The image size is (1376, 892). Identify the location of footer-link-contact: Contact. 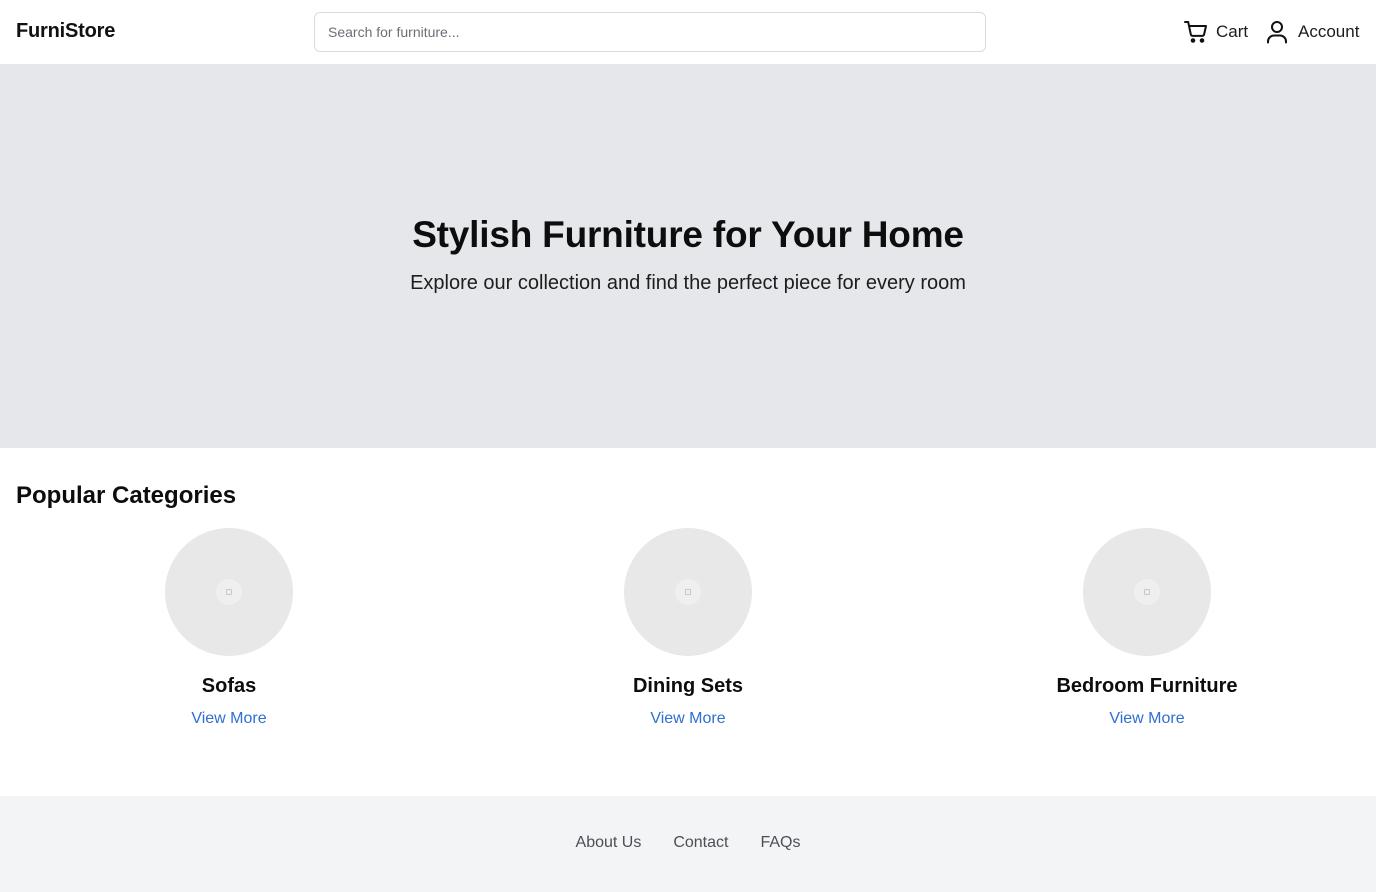
(700, 843).